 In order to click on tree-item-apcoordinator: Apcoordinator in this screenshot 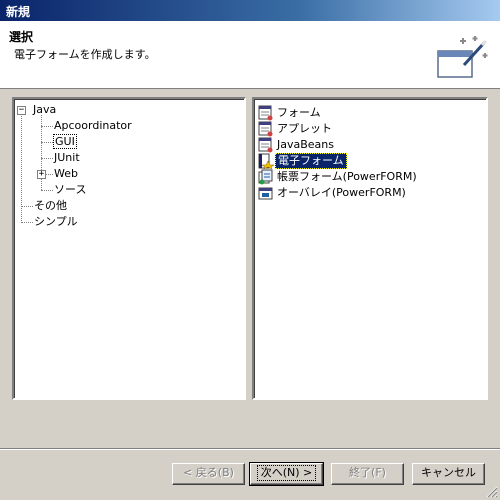, I will do `click(93, 126)`.